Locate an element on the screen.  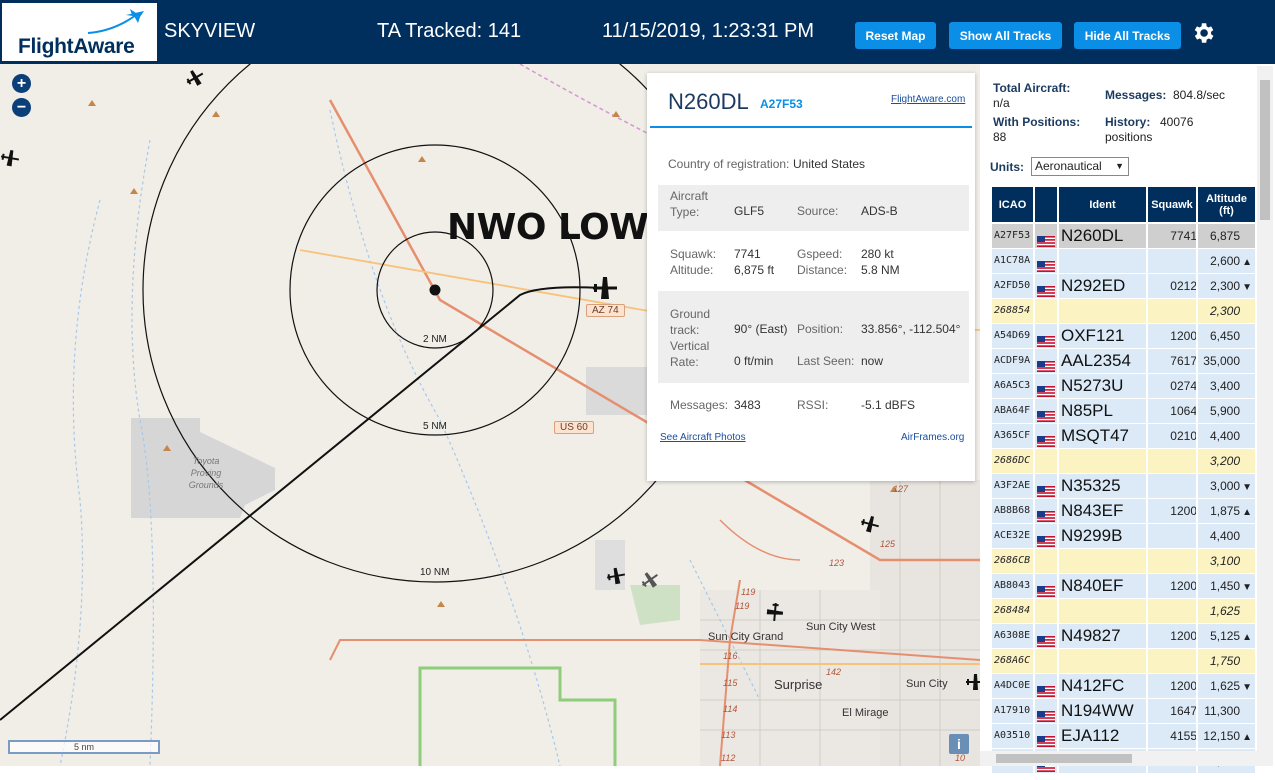
route-number: 123 is located at coordinates (837, 563).